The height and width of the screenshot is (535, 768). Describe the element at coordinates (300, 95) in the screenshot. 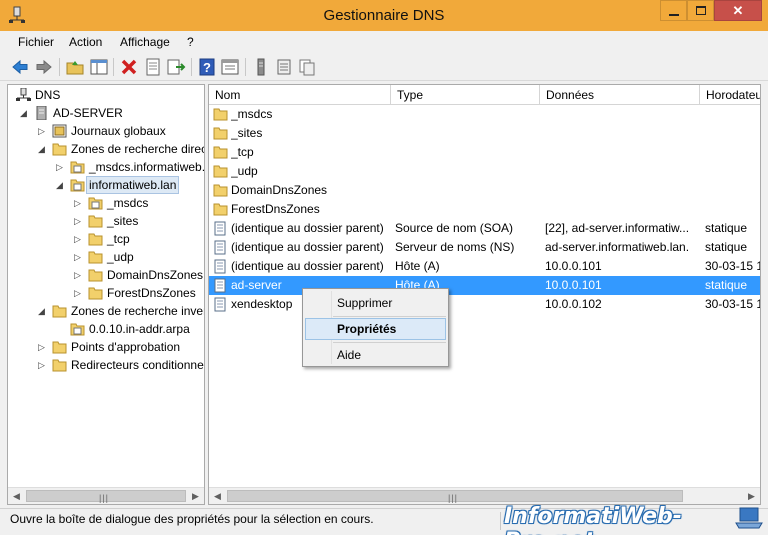

I see `column-header-name: Nom` at that location.